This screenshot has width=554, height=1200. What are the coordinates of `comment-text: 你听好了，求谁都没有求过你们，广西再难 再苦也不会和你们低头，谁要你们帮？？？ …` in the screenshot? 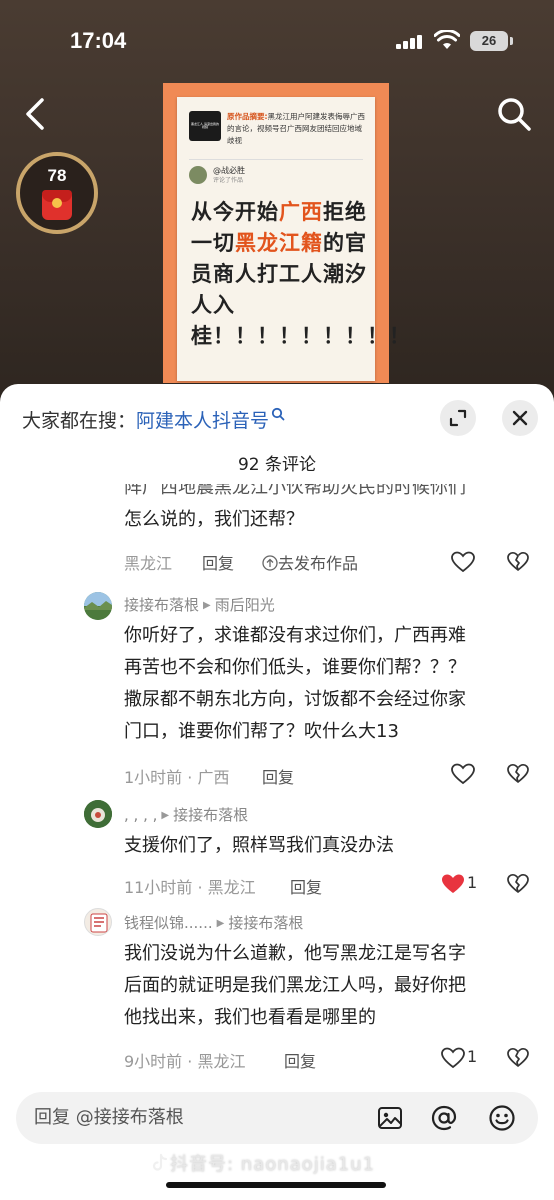 It's located at (324, 684).